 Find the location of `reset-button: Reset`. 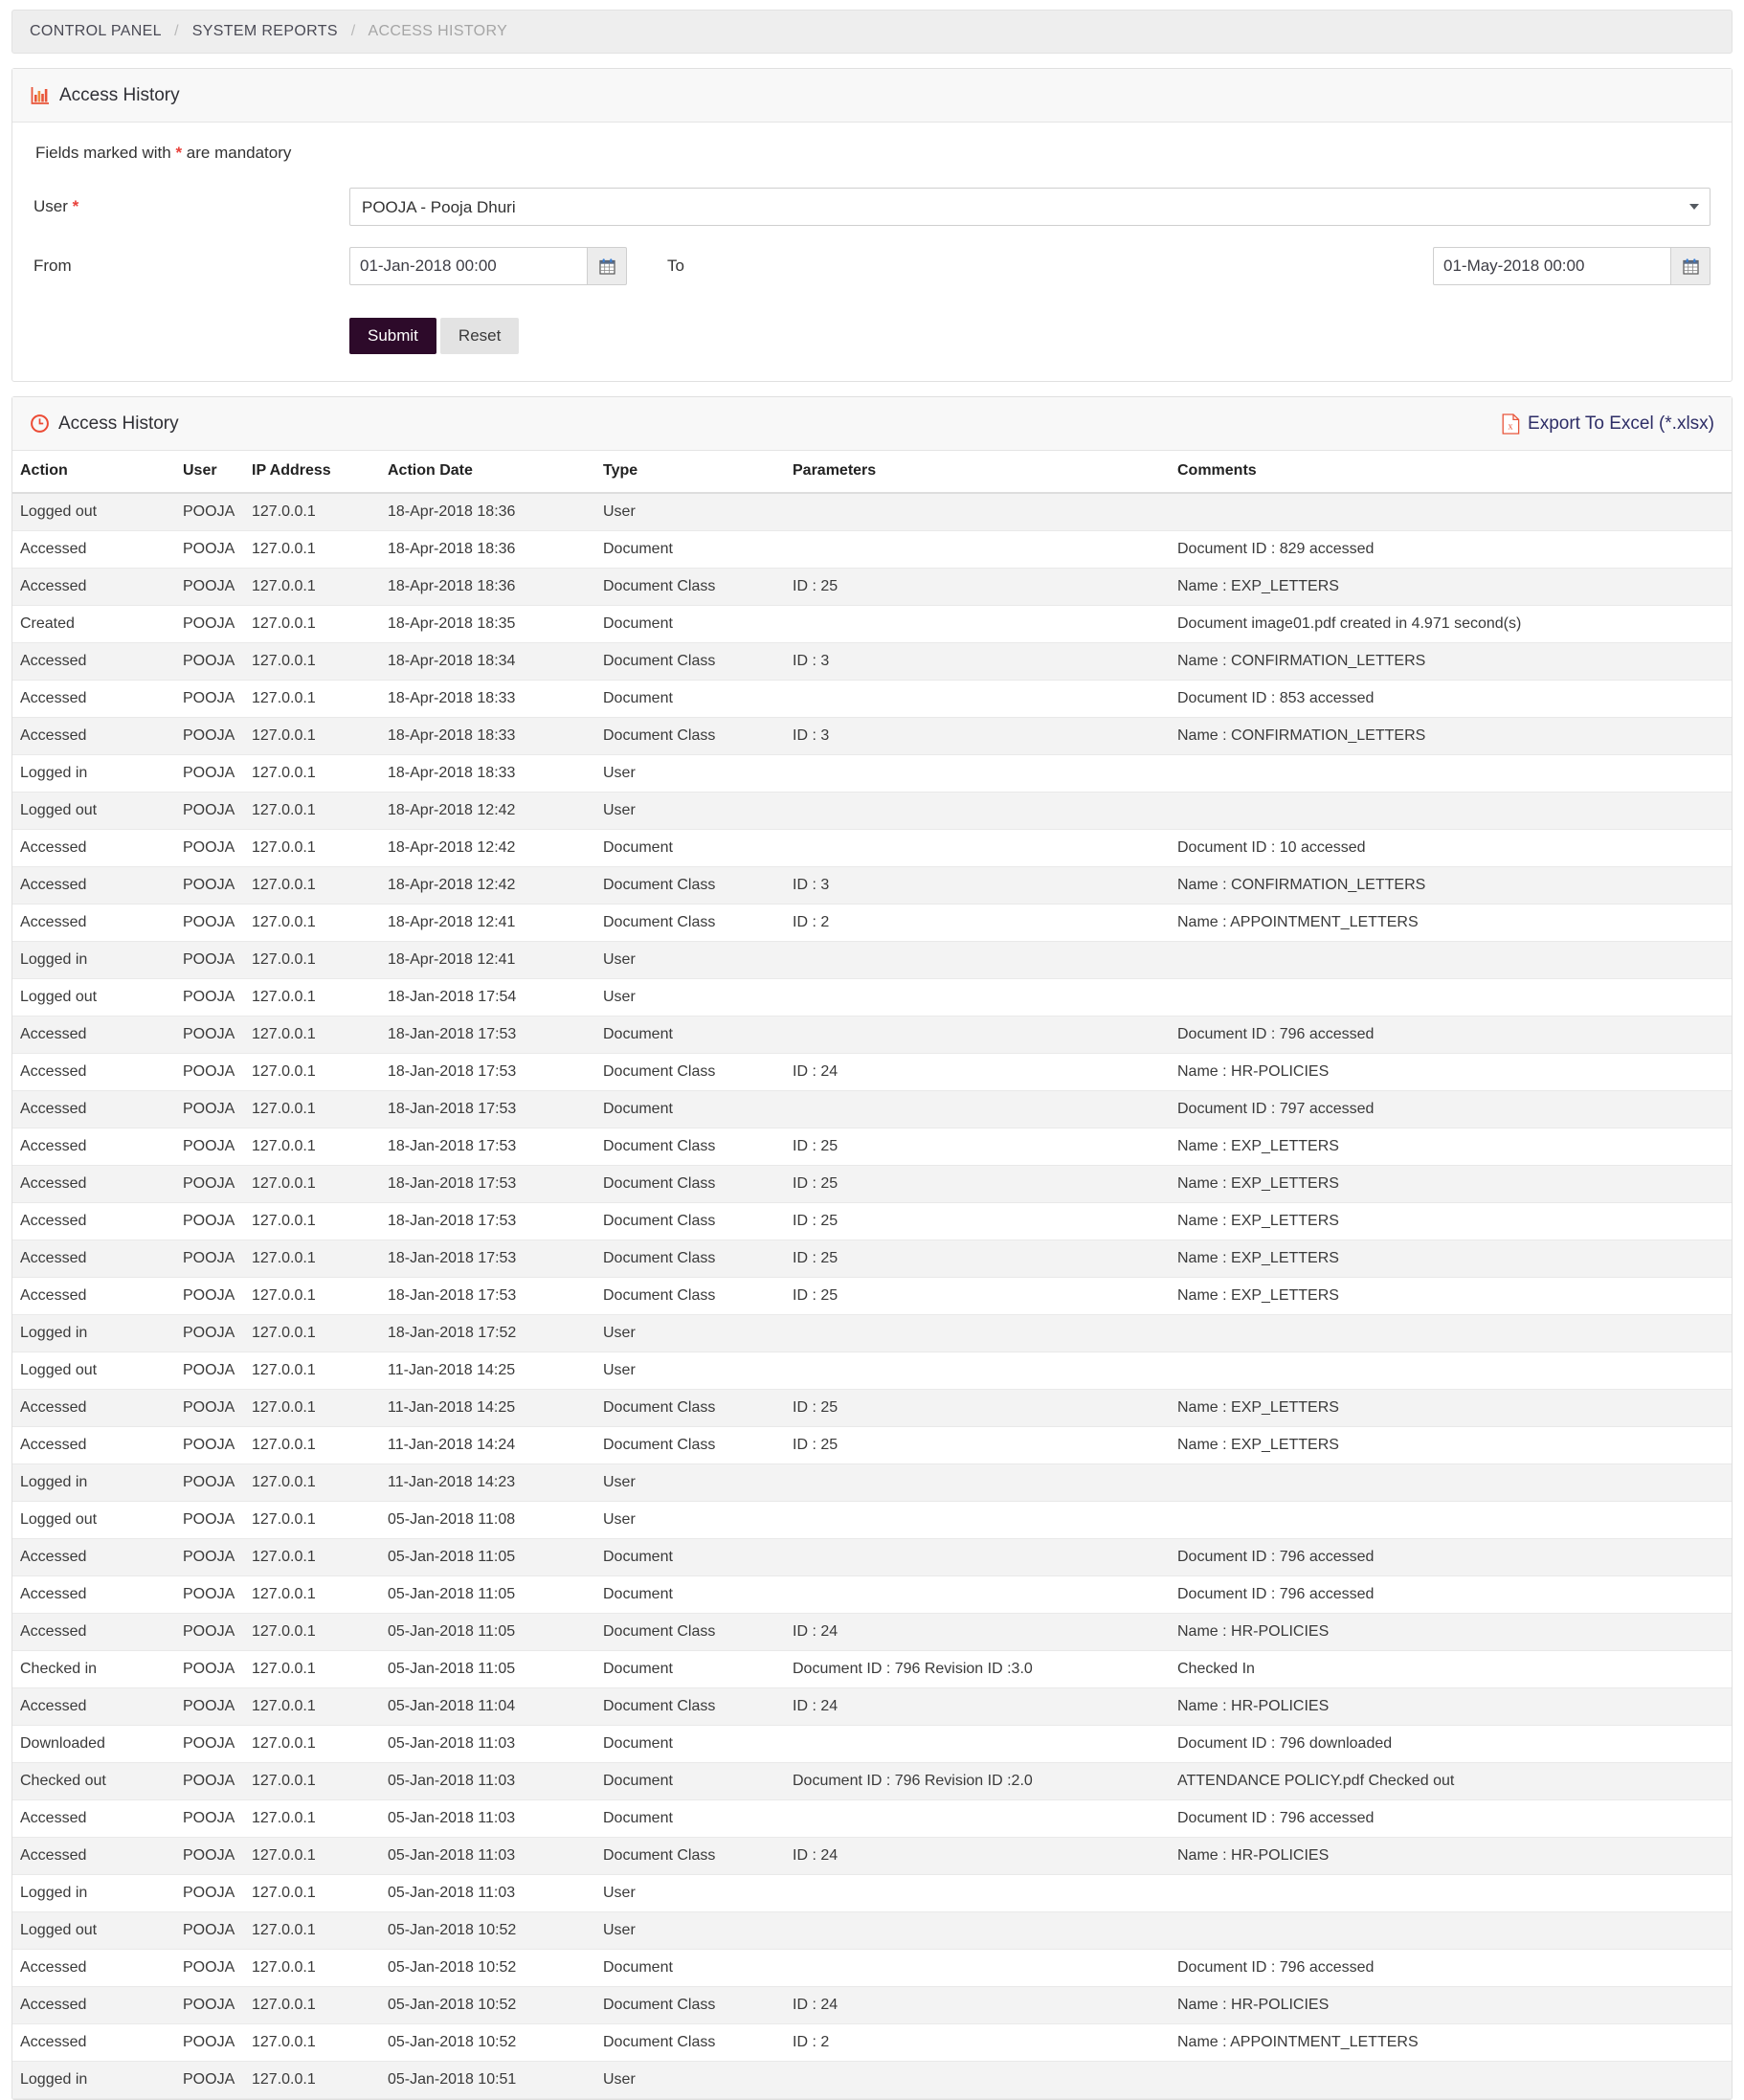

reset-button: Reset is located at coordinates (479, 336).